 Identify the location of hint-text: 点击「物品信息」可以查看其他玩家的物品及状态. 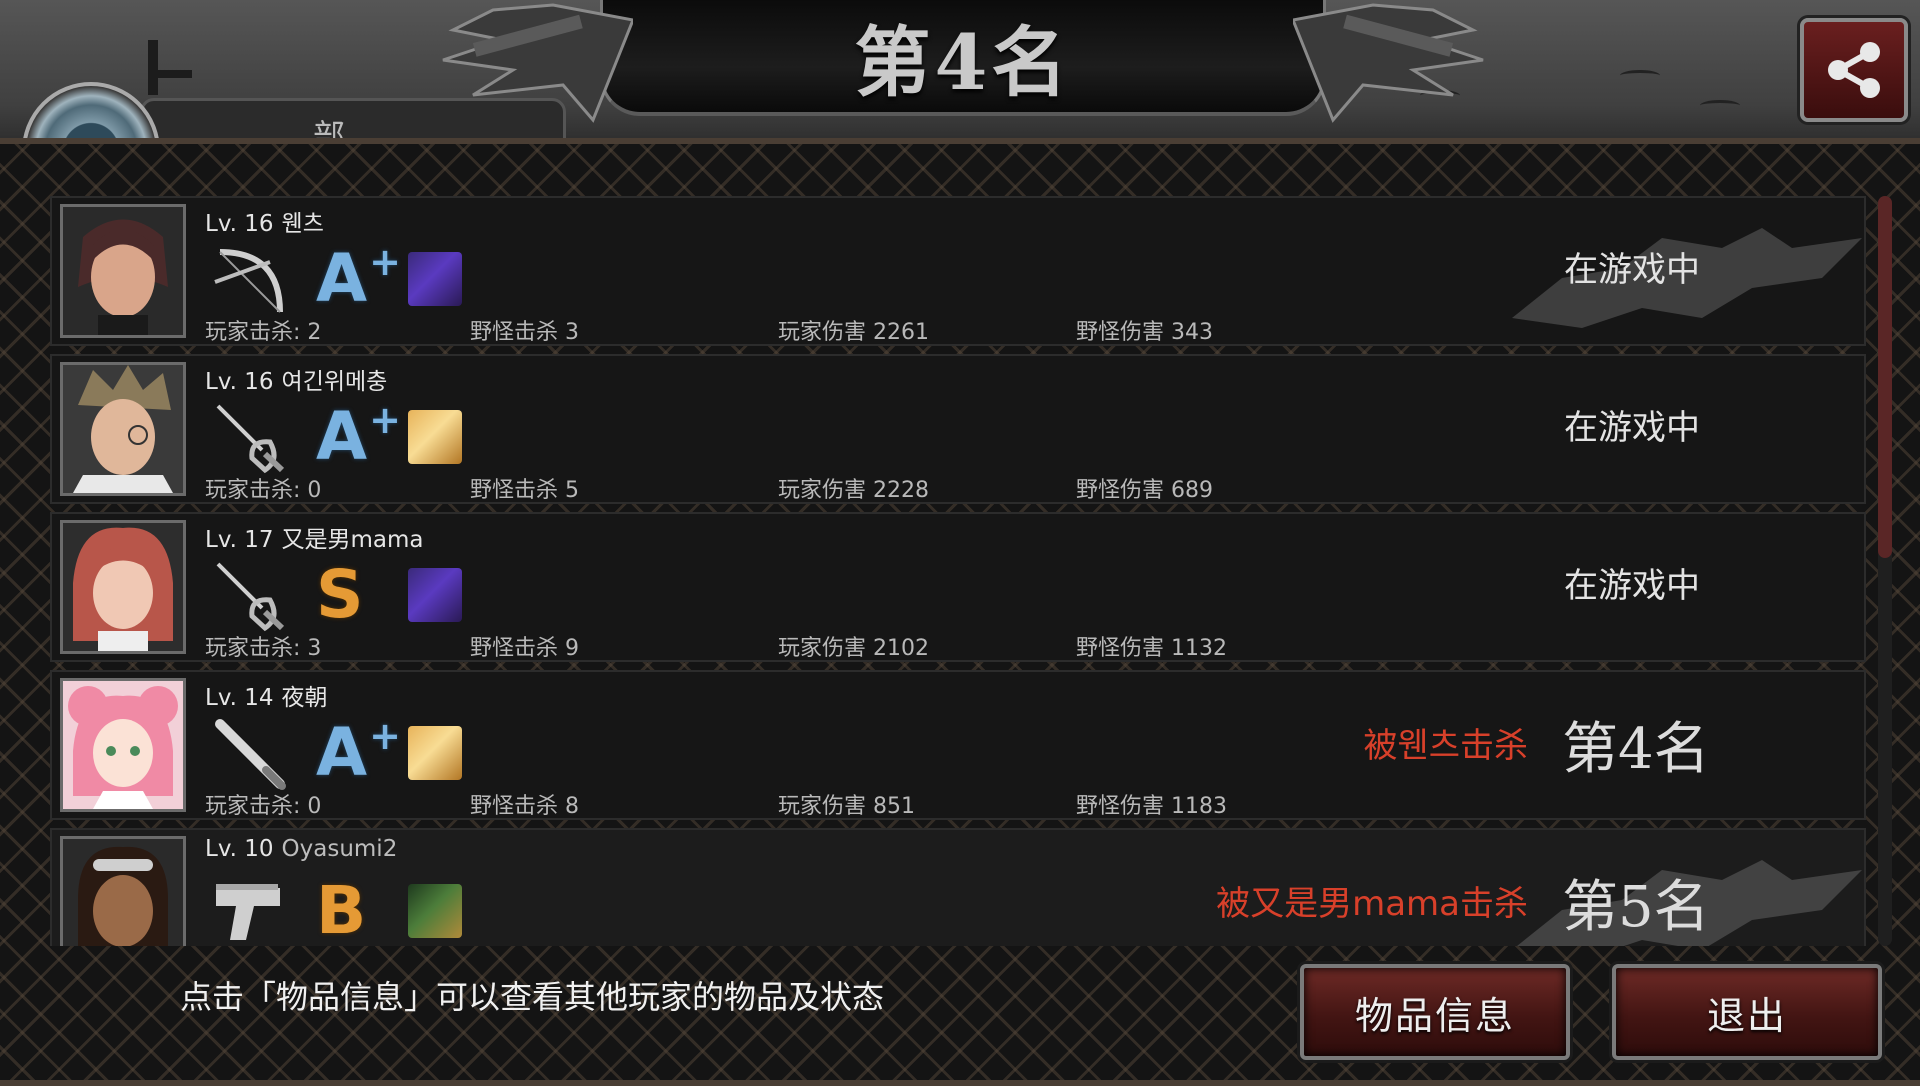
(532, 997).